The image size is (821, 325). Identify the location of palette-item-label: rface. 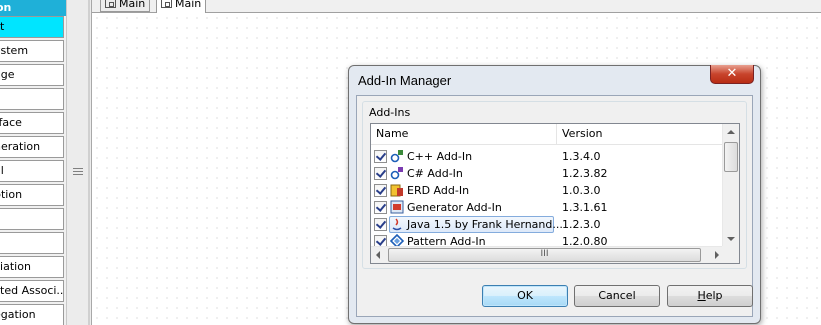
(11, 122).